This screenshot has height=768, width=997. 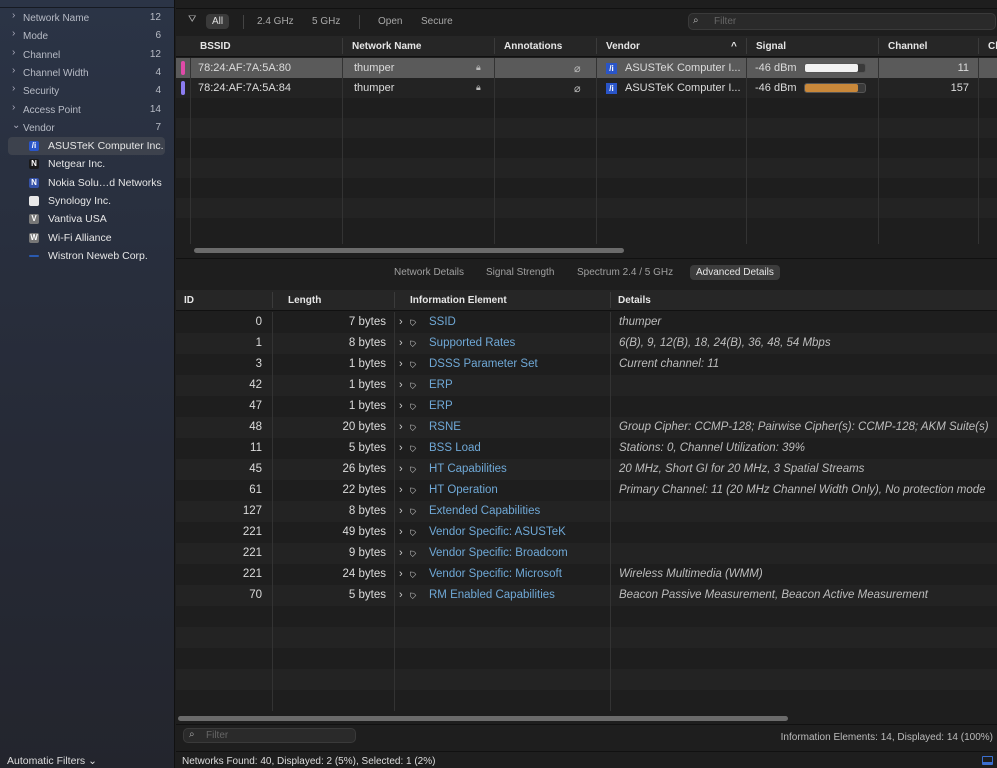 I want to click on ie-name-cell: HT Capabilities, so click(x=468, y=469).